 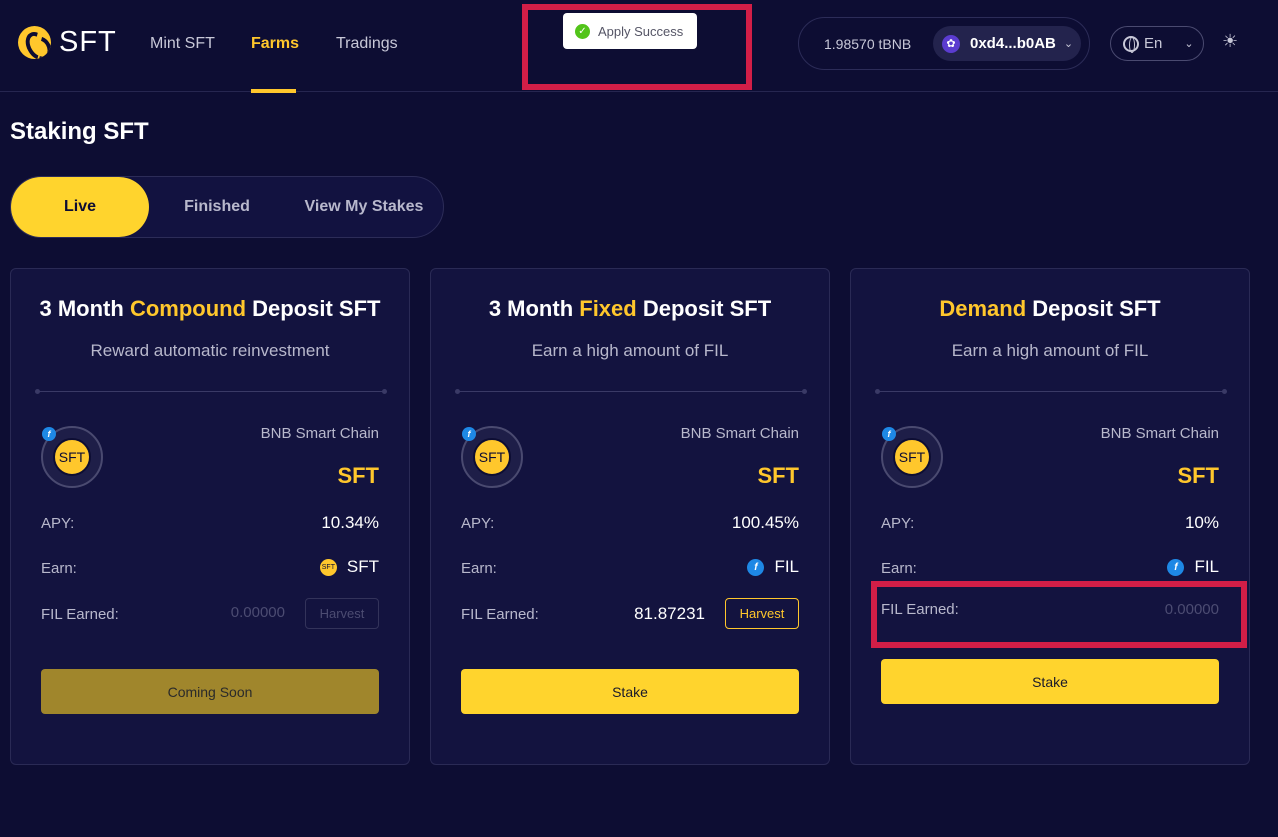 I want to click on nav-farms: Farms, so click(x=275, y=44).